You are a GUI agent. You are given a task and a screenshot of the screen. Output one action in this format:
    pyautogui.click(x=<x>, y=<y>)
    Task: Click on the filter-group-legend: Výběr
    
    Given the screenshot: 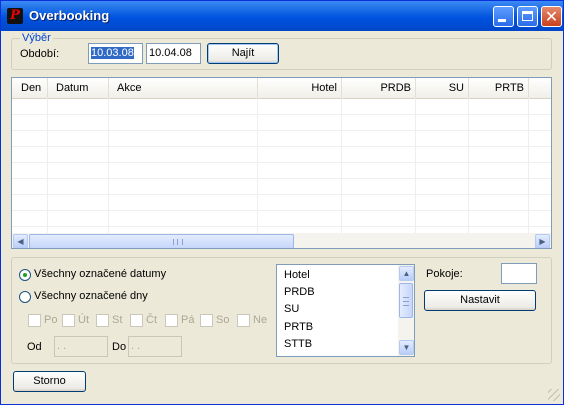 What is the action you would take?
    pyautogui.click(x=36, y=38)
    